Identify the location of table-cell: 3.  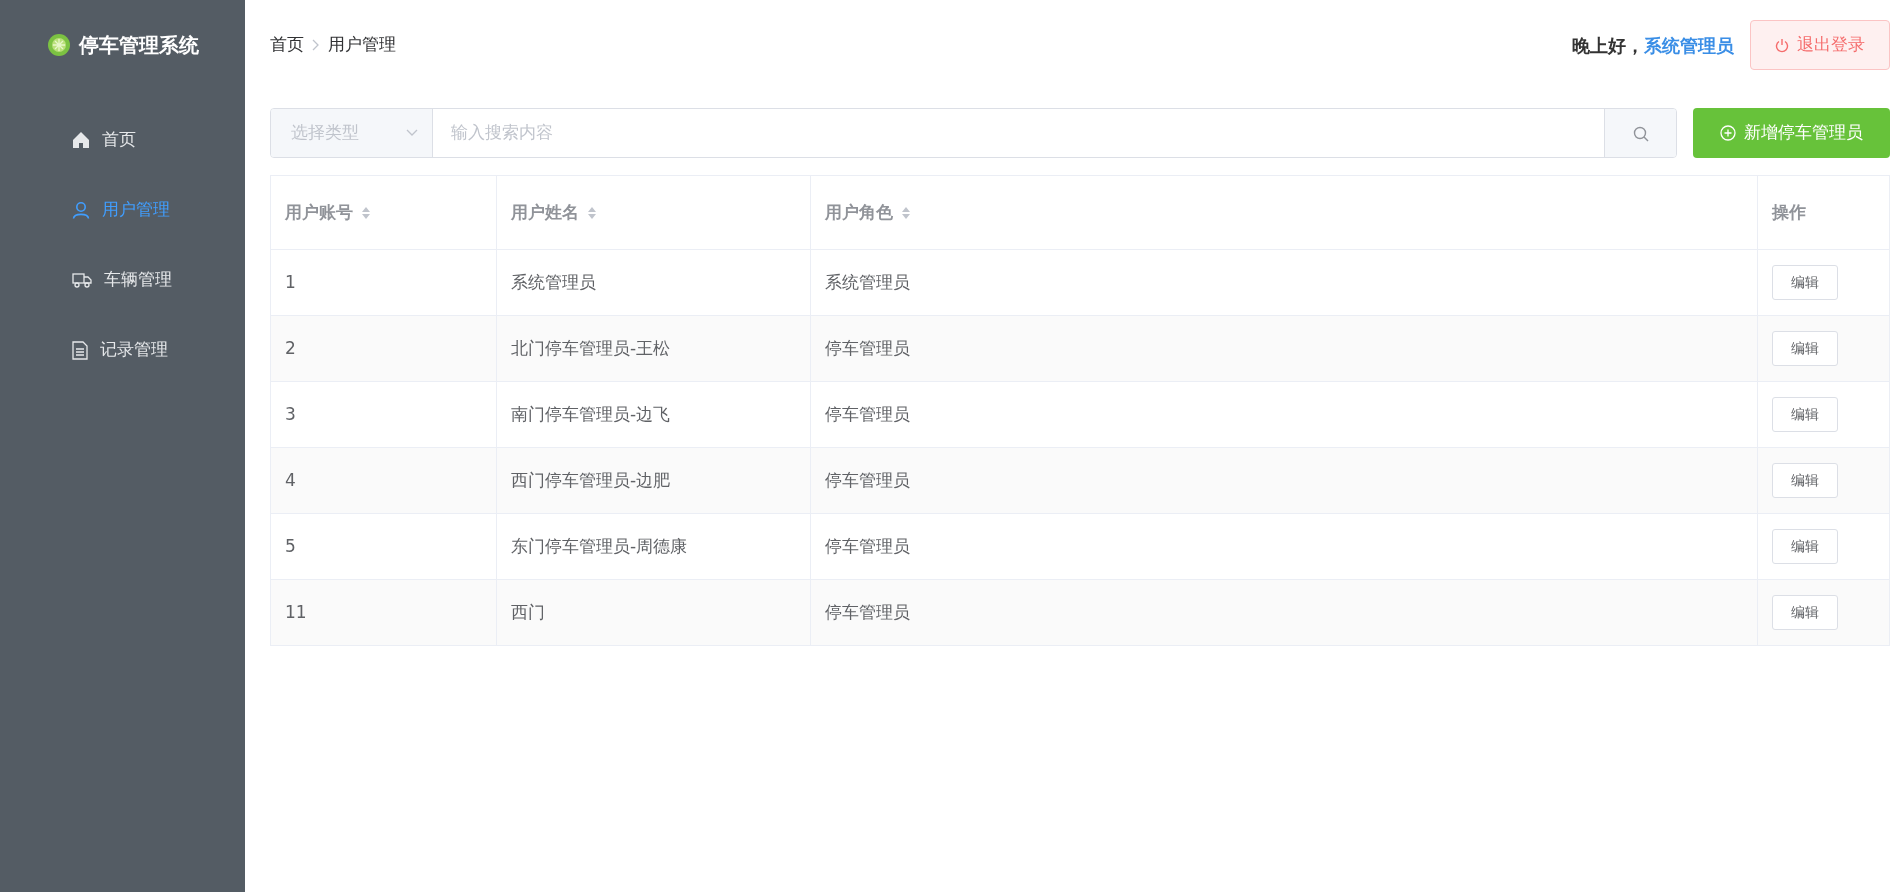
(290, 413).